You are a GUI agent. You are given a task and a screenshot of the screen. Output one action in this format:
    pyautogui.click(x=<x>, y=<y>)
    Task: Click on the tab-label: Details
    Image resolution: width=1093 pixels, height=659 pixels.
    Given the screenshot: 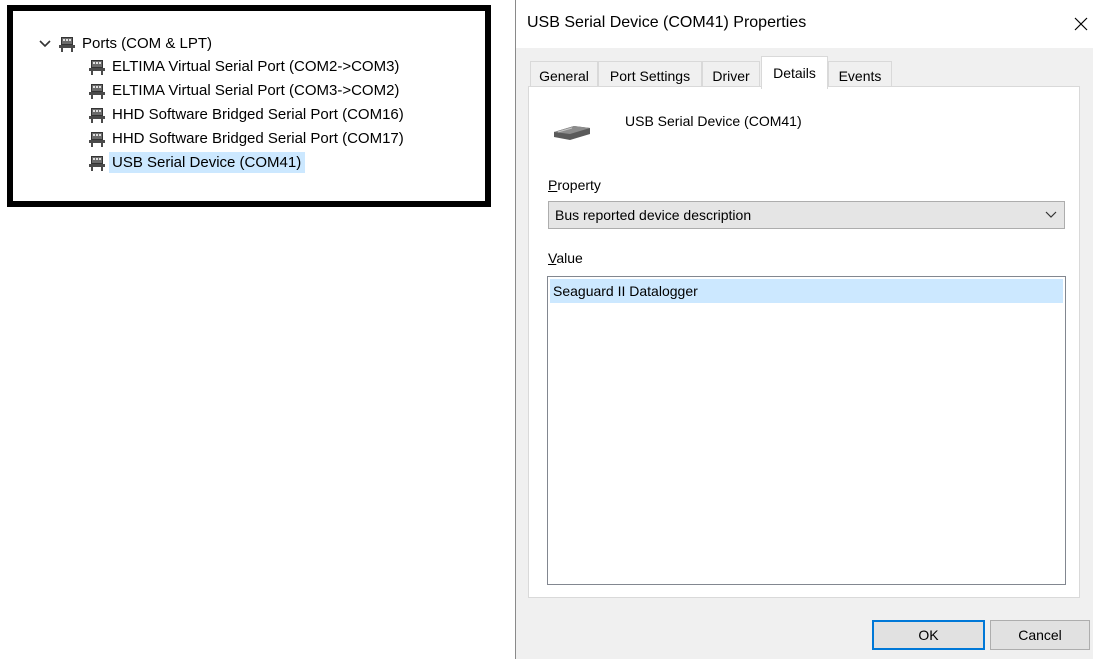 What is the action you would take?
    pyautogui.click(x=794, y=73)
    